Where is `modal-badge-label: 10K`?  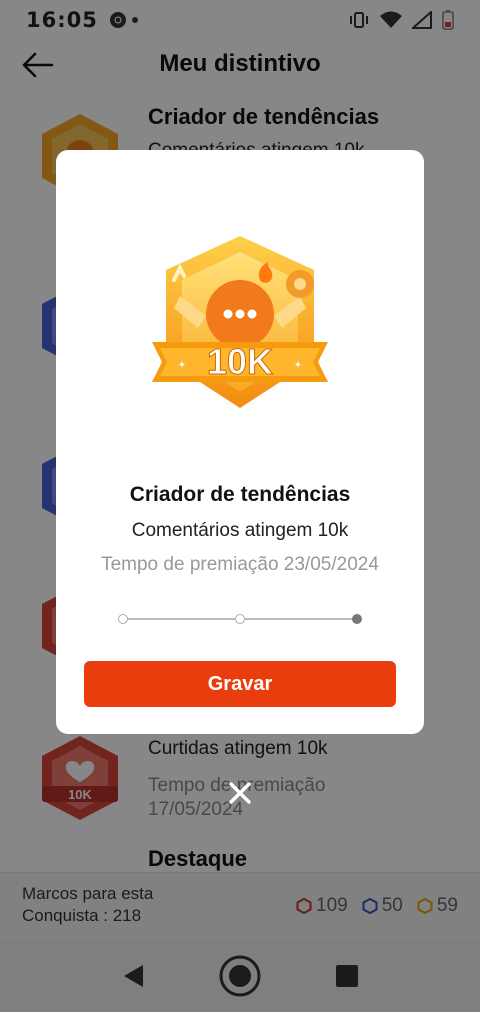 modal-badge-label: 10K is located at coordinates (240, 361).